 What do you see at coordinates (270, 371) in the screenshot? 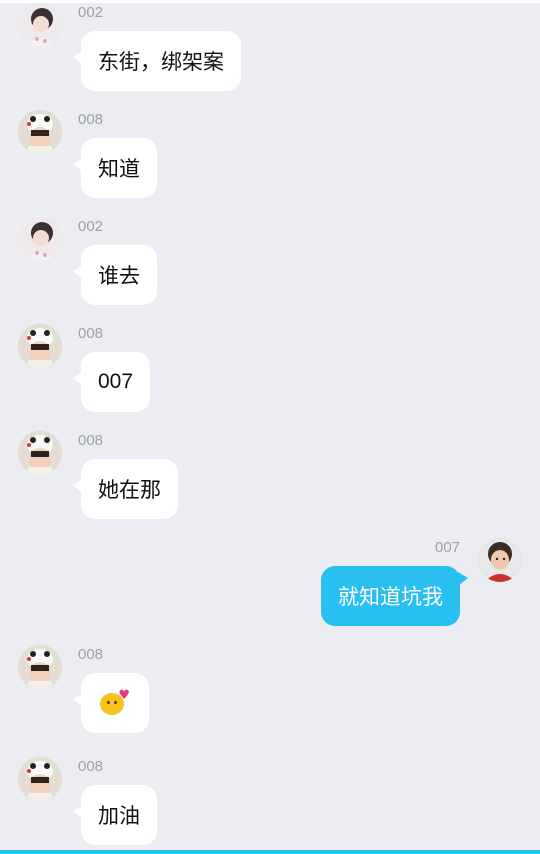
I see `message-row: 008 007` at bounding box center [270, 371].